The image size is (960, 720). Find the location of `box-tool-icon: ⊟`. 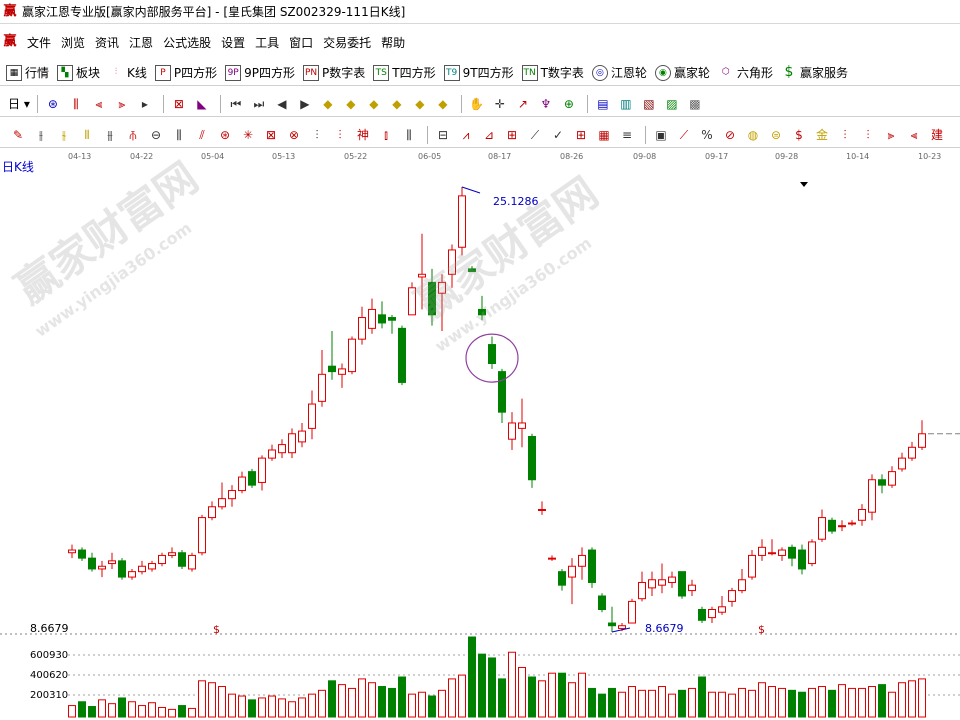

box-tool-icon: ⊟ is located at coordinates (443, 135).